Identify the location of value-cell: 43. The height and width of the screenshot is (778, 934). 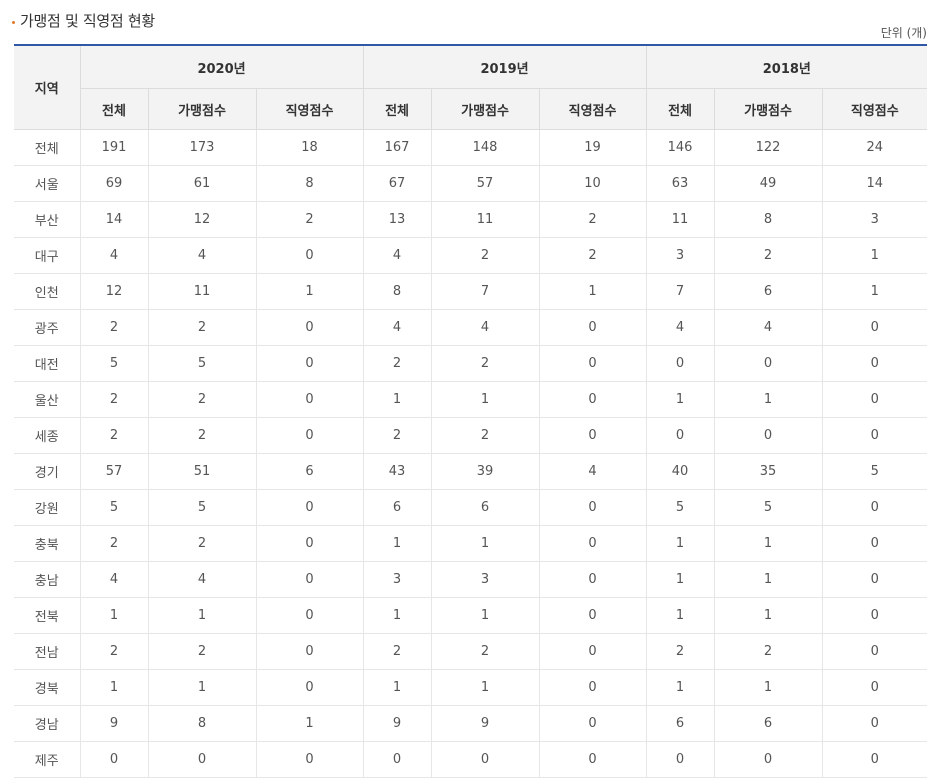
(397, 471).